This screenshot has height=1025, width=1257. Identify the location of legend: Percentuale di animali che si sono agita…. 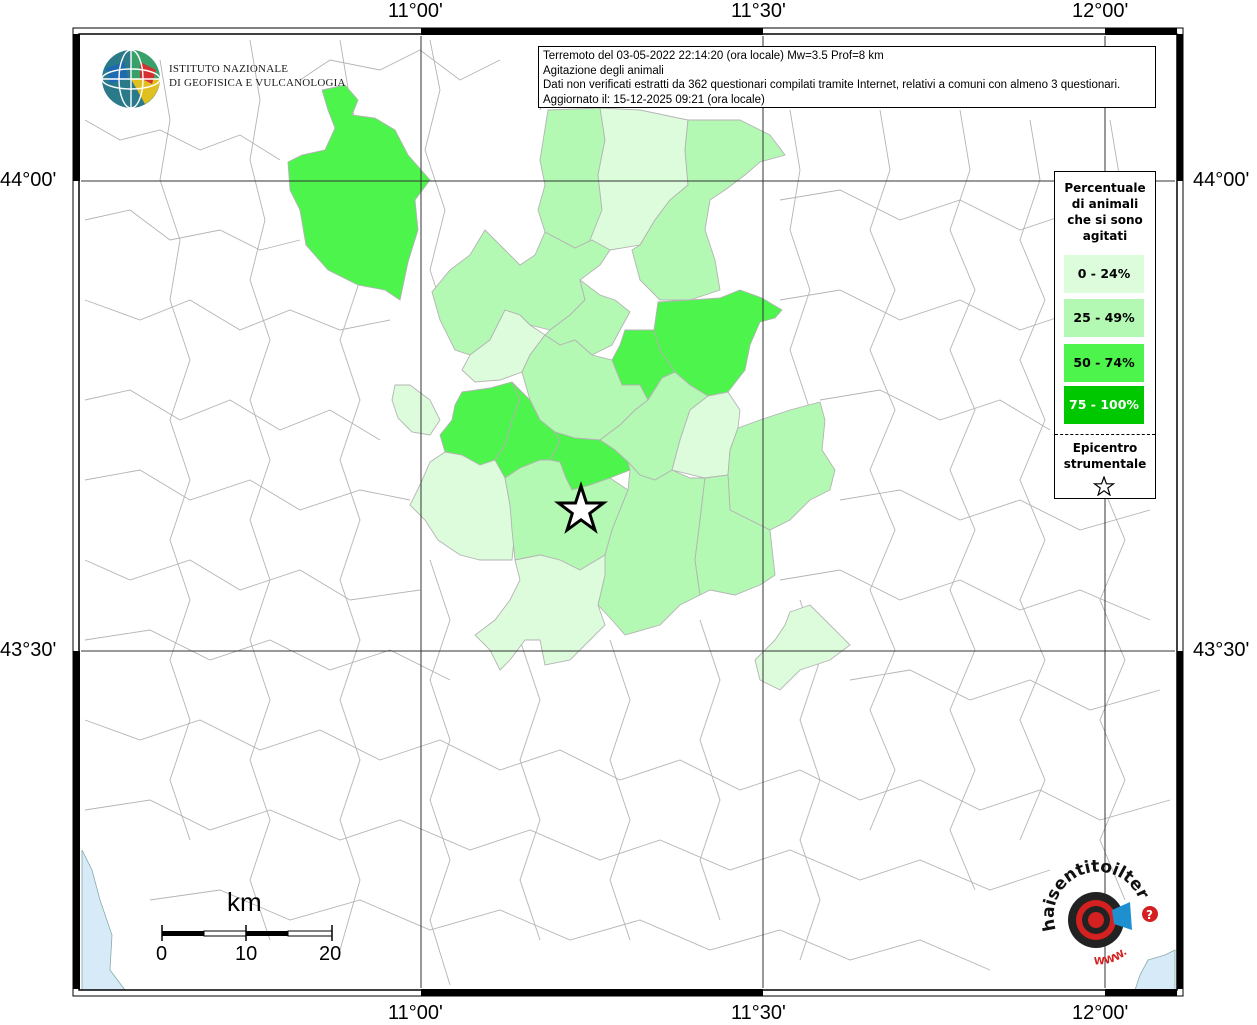
(1105, 335).